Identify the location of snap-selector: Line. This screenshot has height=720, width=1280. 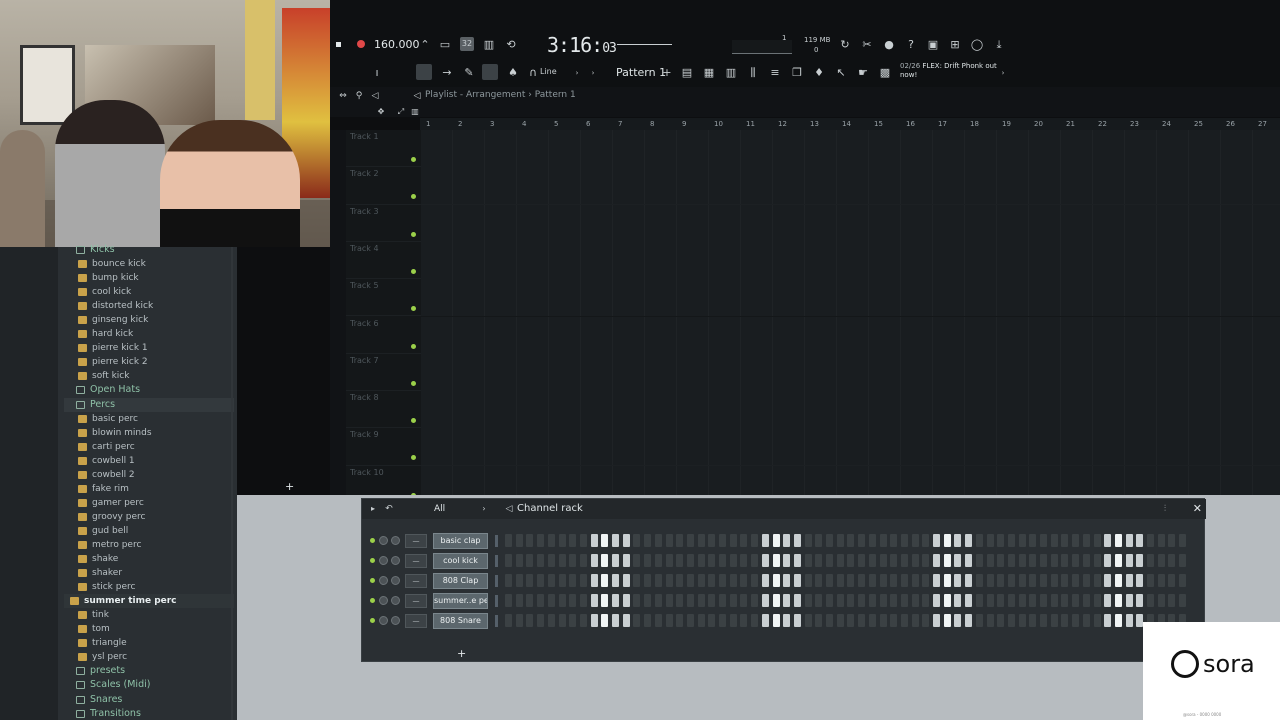
(548, 71).